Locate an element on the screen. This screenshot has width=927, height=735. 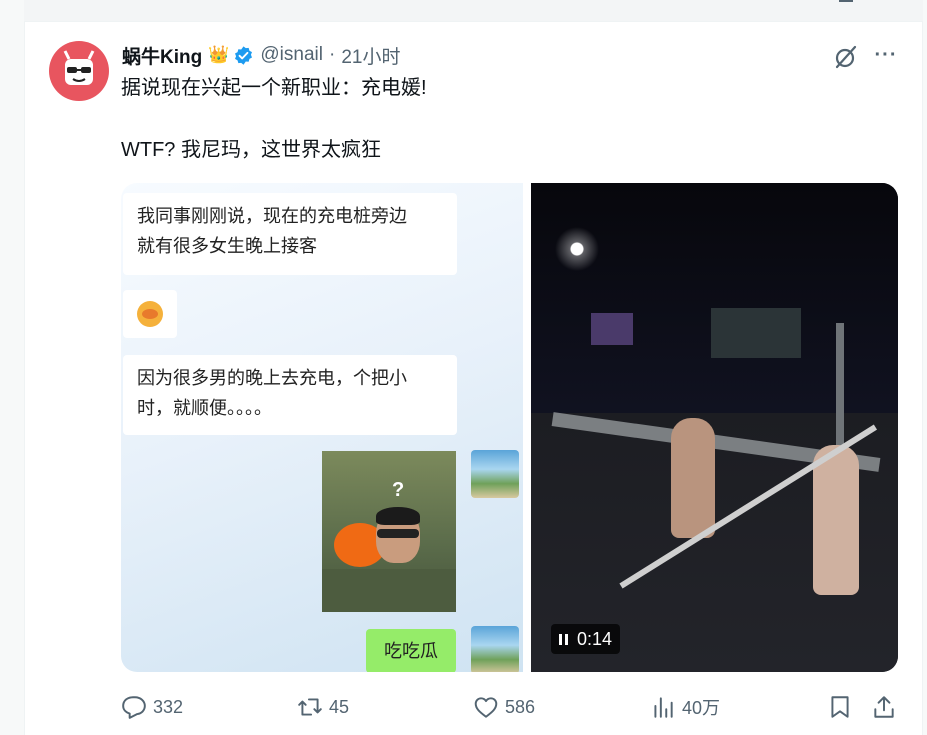
post-text-line-1: 据说现在兴起一个新职业：充电媛! is located at coordinates (274, 88).